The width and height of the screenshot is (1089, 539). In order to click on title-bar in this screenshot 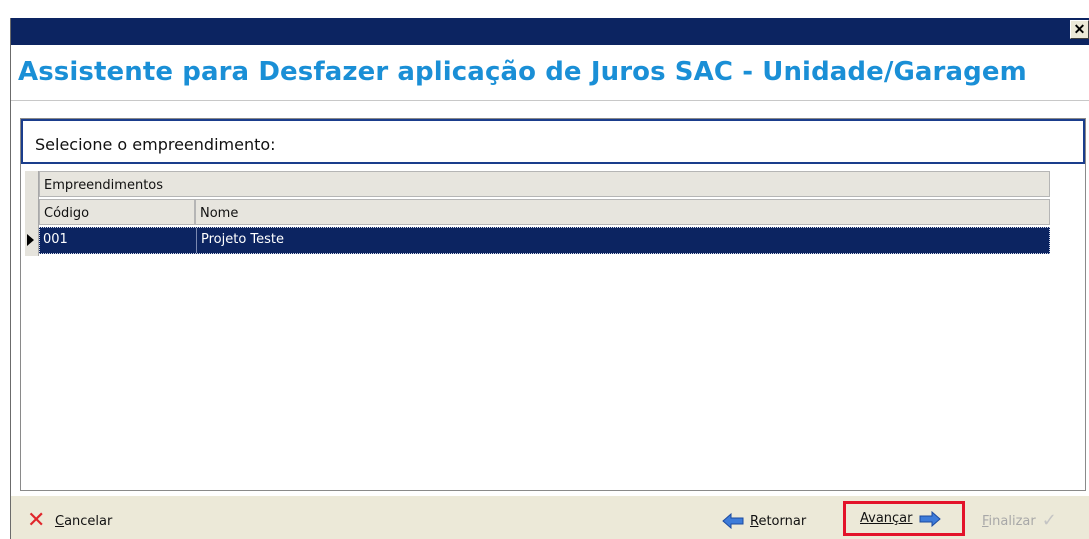, I will do `click(550, 31)`.